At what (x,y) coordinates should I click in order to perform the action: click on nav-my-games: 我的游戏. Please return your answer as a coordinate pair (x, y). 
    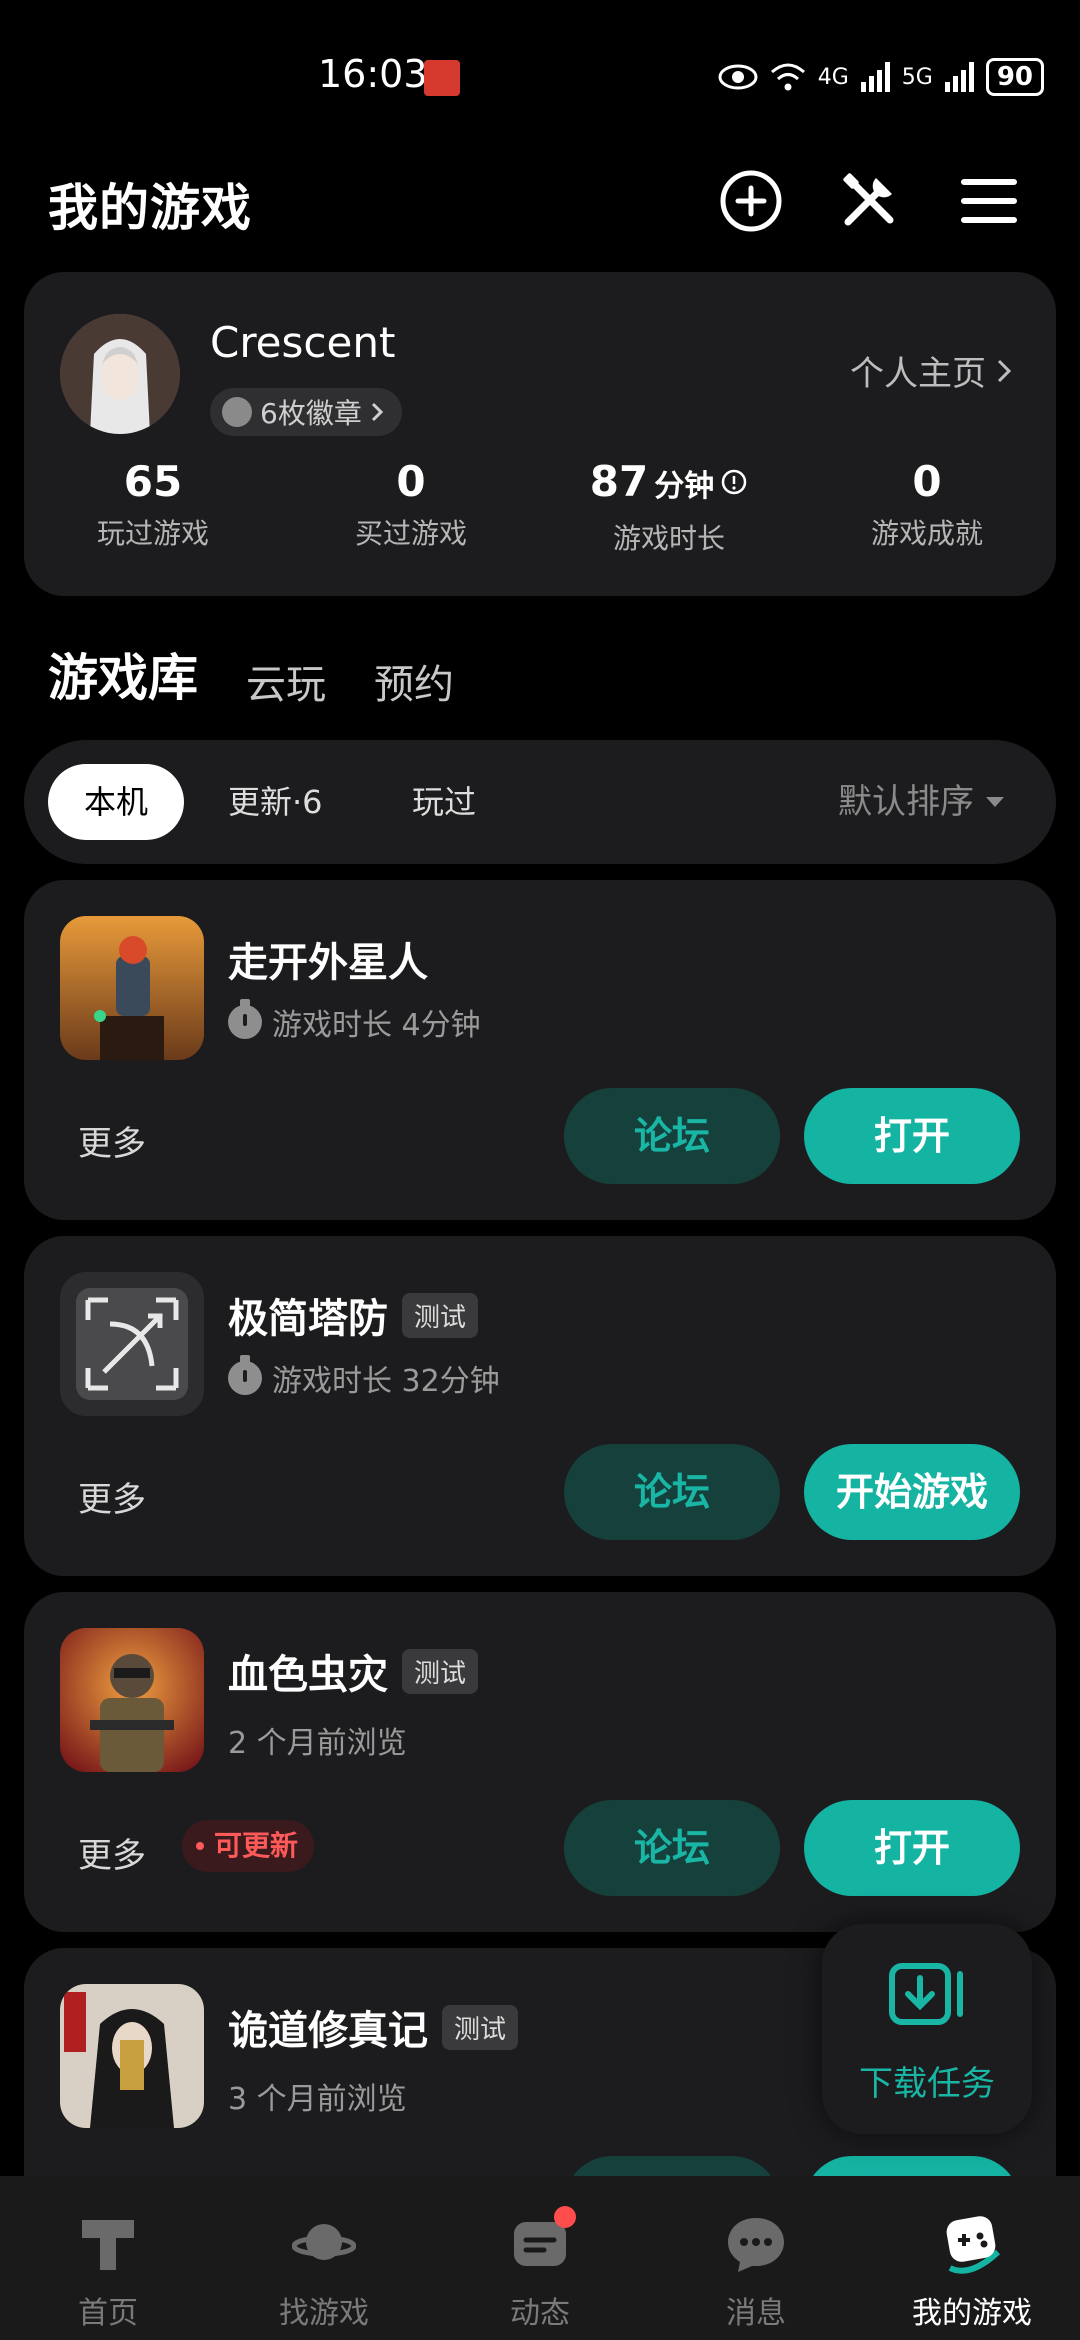
    Looking at the image, I should click on (972, 2258).